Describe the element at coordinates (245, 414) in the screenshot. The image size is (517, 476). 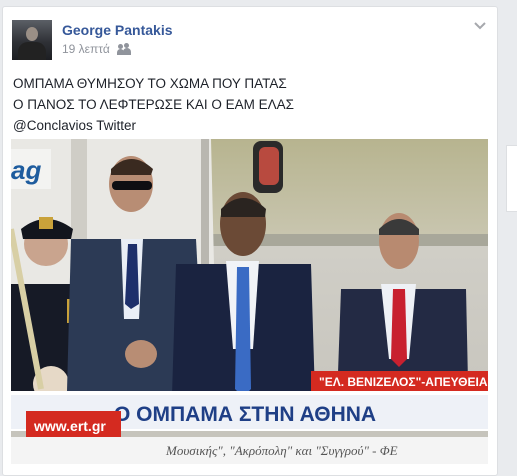
I see `headline: Ο ΟΜΠΑΜΑ ΣΤΗΝ ΑΘΗΝΑ` at that location.